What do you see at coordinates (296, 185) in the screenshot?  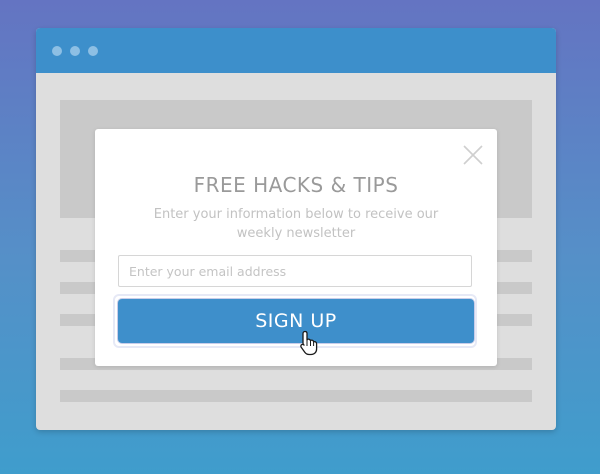 I see `popup-title: FREE HACKS & TIPS` at bounding box center [296, 185].